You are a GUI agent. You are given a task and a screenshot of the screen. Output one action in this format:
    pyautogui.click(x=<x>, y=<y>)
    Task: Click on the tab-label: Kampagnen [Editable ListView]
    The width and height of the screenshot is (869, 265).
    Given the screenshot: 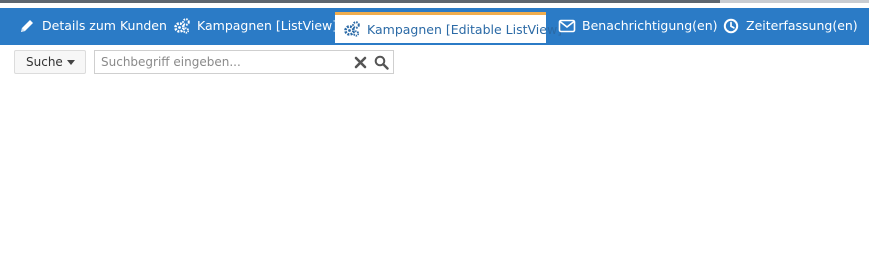 What is the action you would take?
    pyautogui.click(x=465, y=29)
    